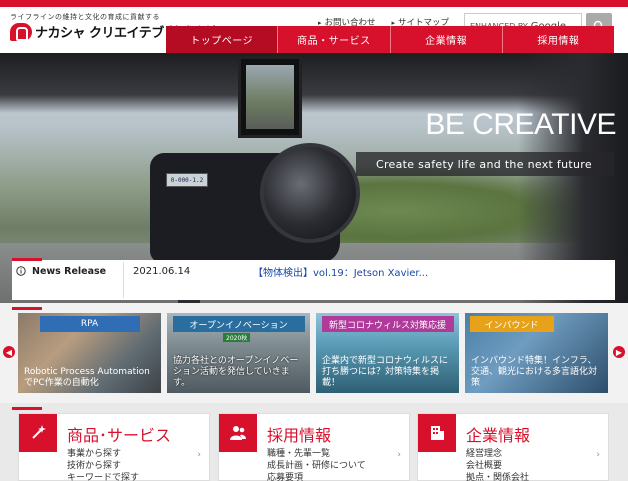 The image size is (628, 481). Describe the element at coordinates (238, 433) in the screenshot. I see `people-icon` at that location.